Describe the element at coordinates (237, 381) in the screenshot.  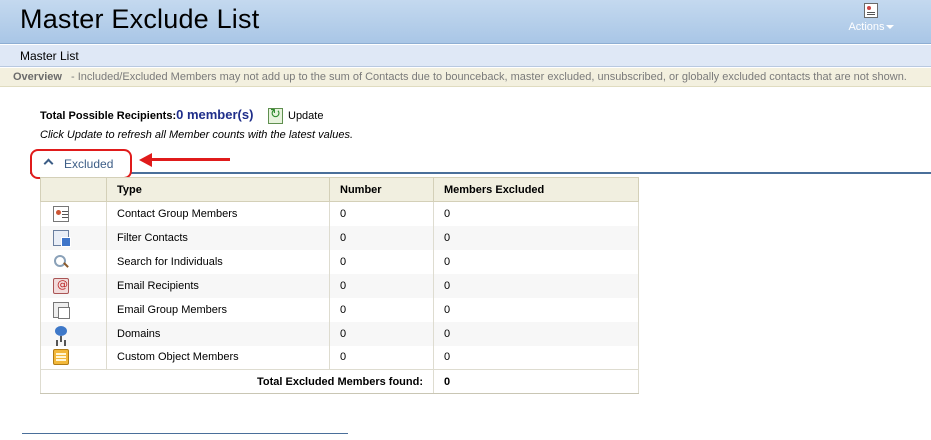
I see `total-excluded-label: Total Excluded Members found:` at that location.